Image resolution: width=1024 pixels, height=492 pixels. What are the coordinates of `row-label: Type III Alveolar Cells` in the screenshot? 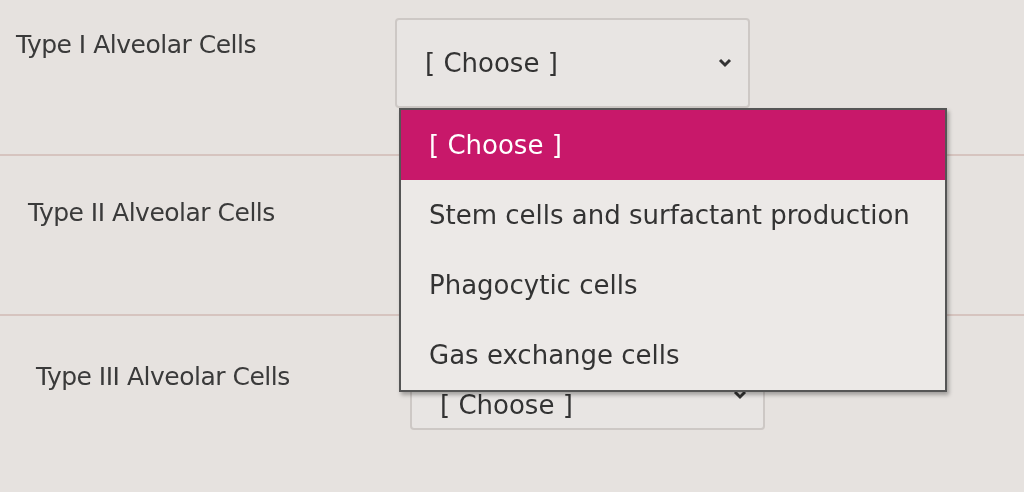 It's located at (163, 376).